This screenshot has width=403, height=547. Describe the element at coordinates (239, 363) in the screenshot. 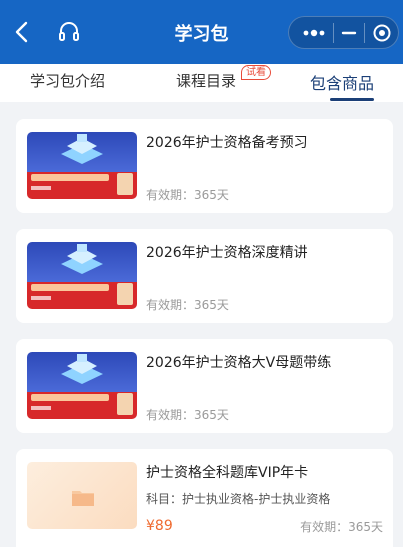

I see `product-title: 2026年护士资格大V母题带练` at that location.